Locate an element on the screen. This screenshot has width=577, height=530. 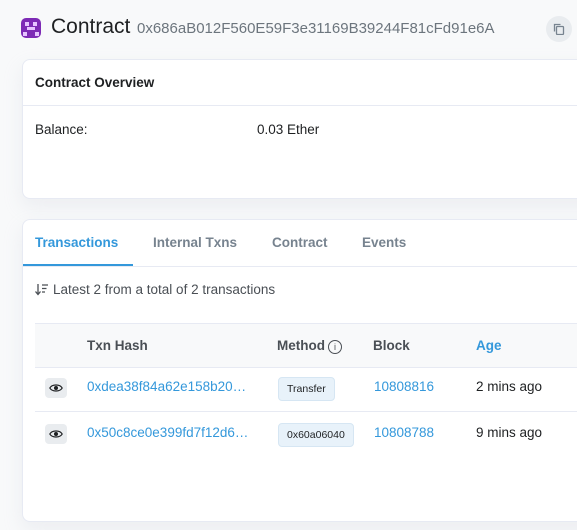
tab-contract: Contract is located at coordinates (300, 242).